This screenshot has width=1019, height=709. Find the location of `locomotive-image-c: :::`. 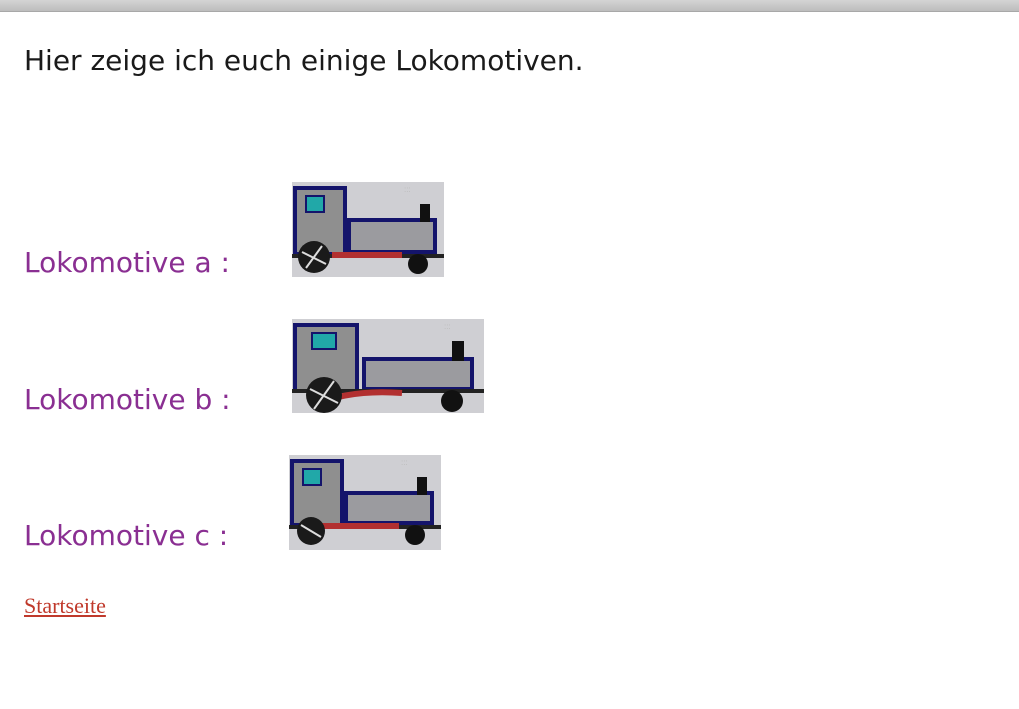

locomotive-image-c: ::: is located at coordinates (365, 502).